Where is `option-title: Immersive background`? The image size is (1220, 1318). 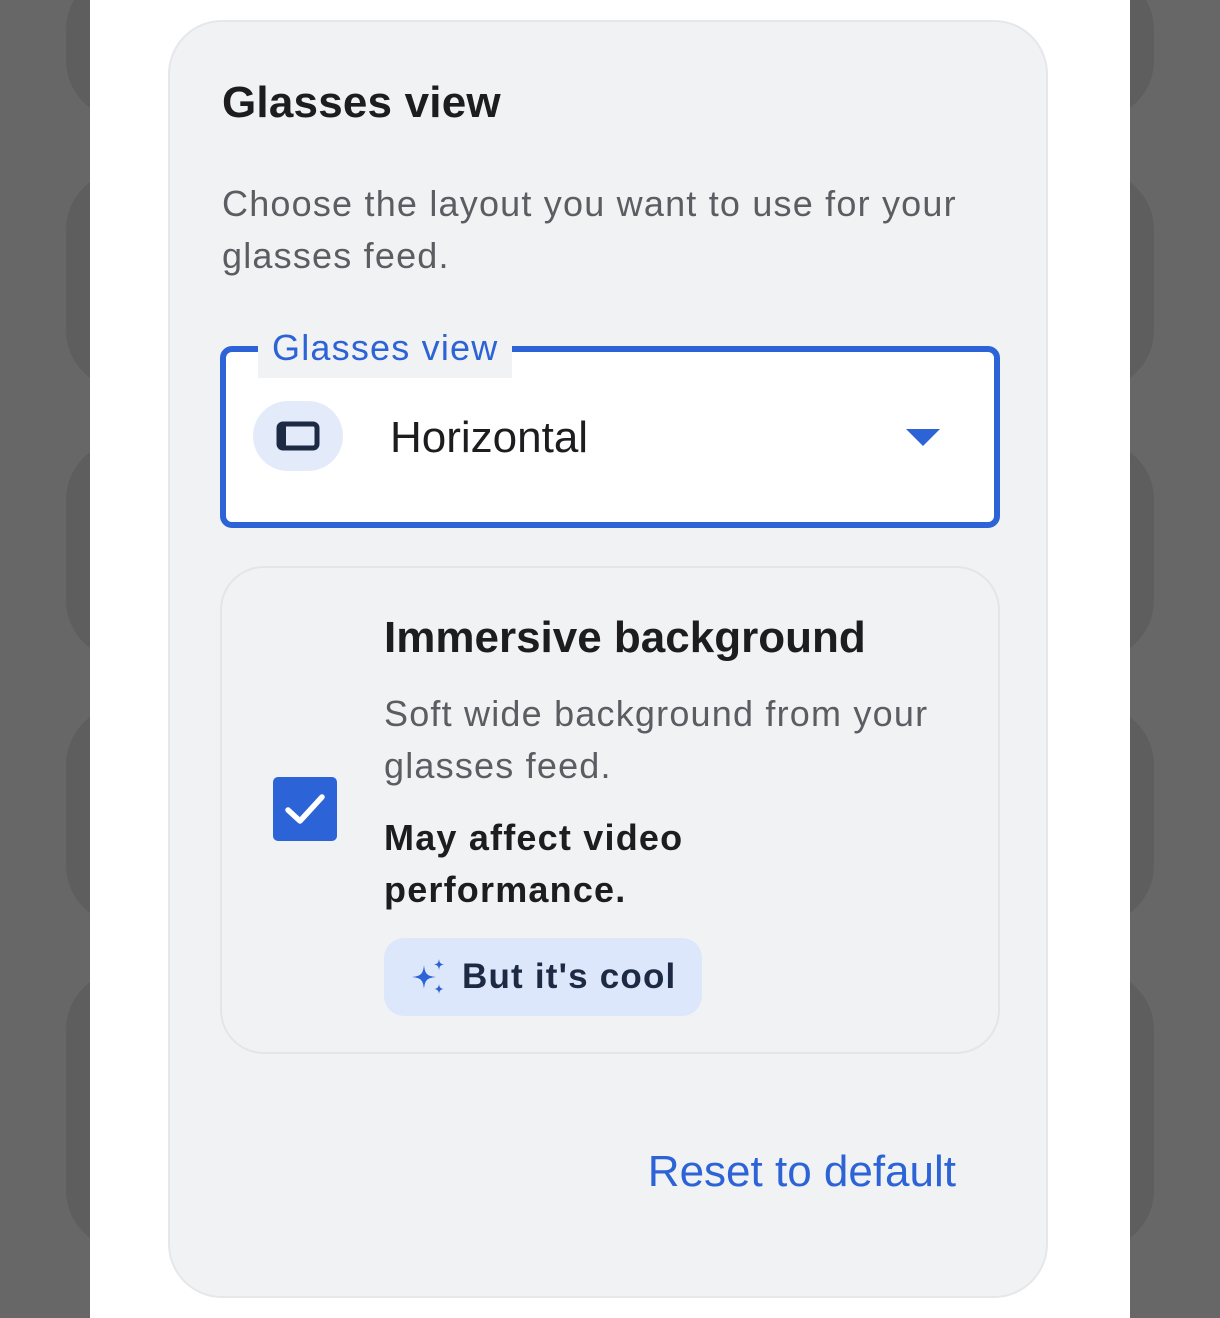
option-title: Immersive background is located at coordinates (625, 637).